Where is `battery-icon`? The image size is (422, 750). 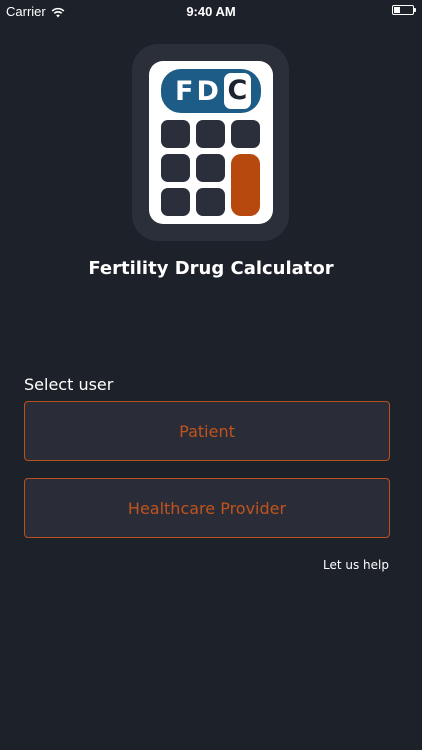
battery-icon is located at coordinates (404, 10).